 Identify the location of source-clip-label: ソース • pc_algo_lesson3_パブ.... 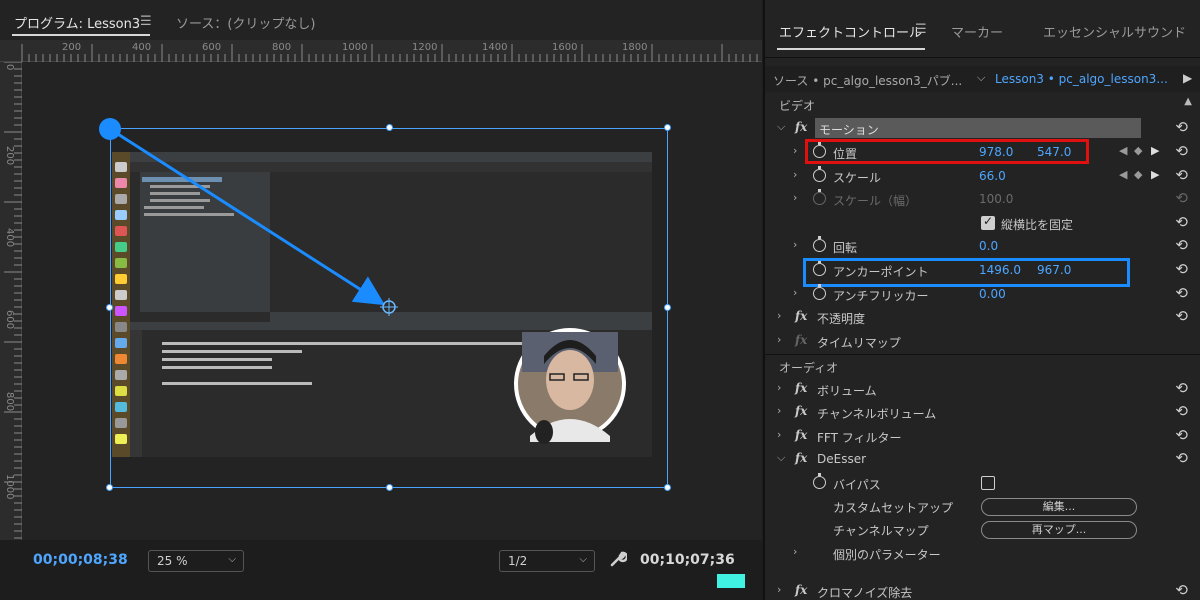
(867, 80).